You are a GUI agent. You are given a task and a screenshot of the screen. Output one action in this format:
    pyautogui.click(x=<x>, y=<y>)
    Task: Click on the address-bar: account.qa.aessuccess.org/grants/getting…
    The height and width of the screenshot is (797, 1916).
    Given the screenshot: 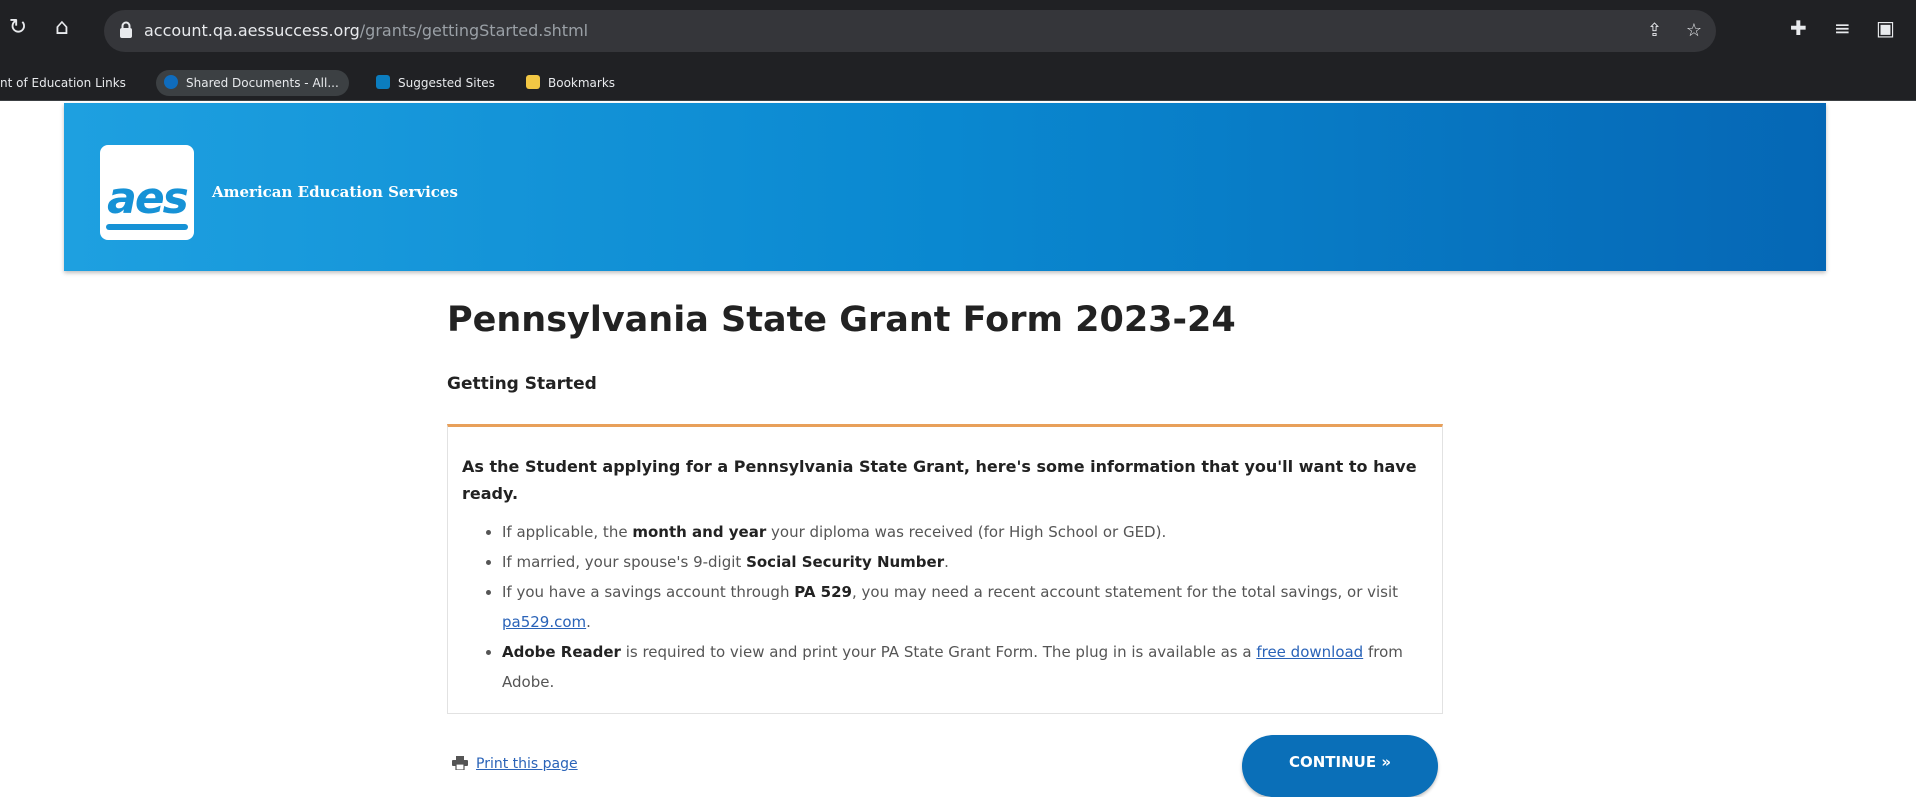 What is the action you would take?
    pyautogui.click(x=910, y=31)
    